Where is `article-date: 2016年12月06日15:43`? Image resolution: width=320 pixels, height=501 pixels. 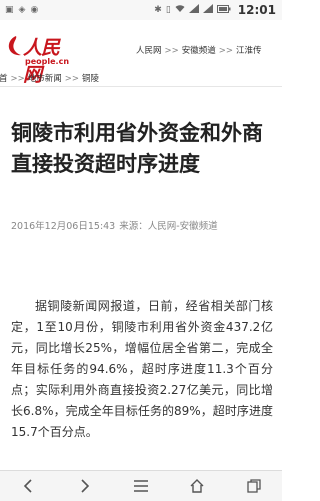
article-date: 2016年12月06日15:43 is located at coordinates (63, 226).